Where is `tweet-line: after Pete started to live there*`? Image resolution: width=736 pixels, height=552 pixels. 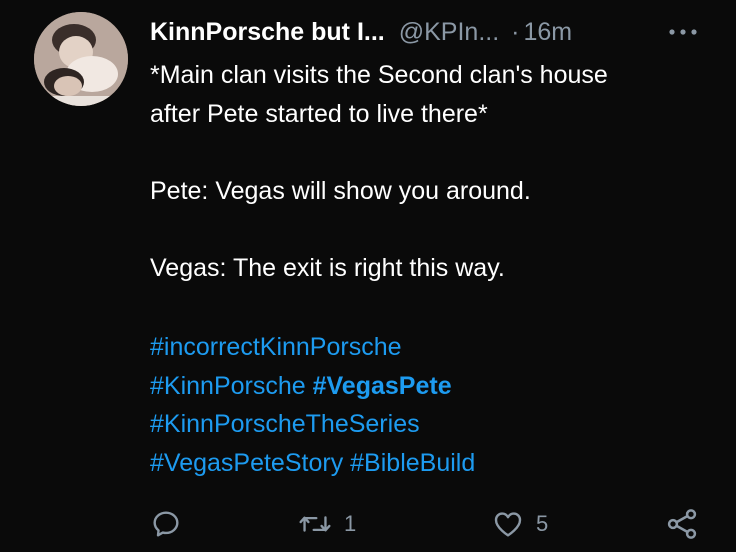
tweet-line: after Pete started to live there* is located at coordinates (319, 113).